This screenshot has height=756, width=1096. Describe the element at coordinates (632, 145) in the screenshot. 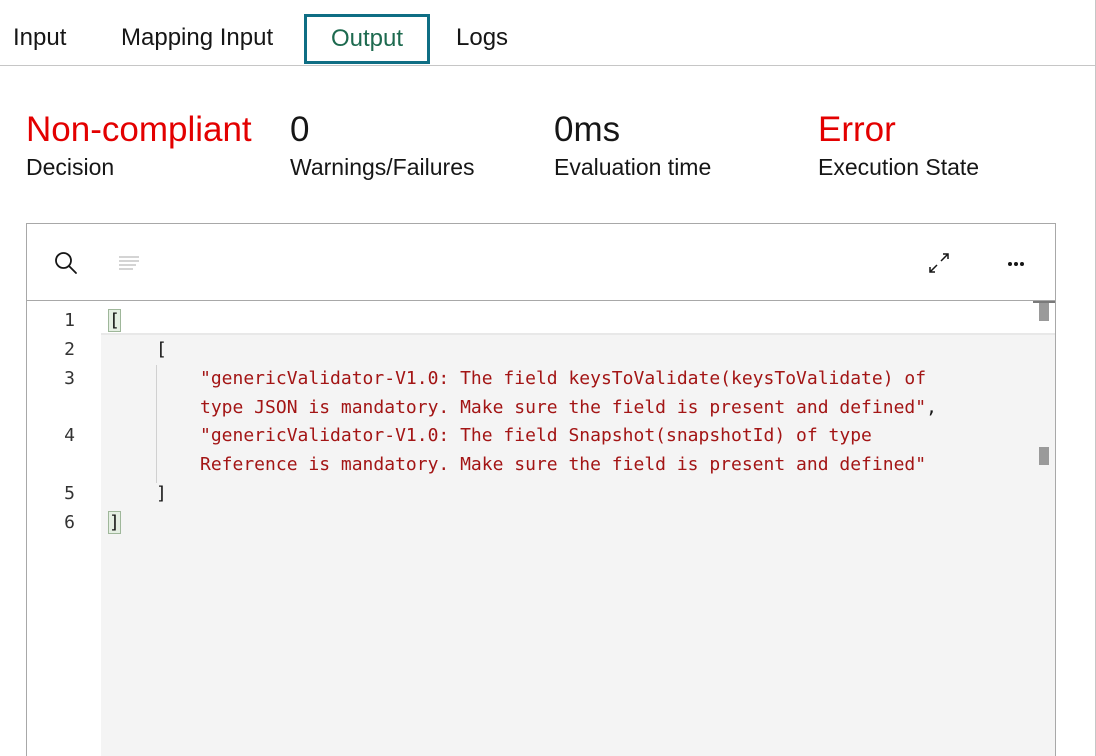

I see `stat-evaluation-time: 0ms Evaluation time` at that location.